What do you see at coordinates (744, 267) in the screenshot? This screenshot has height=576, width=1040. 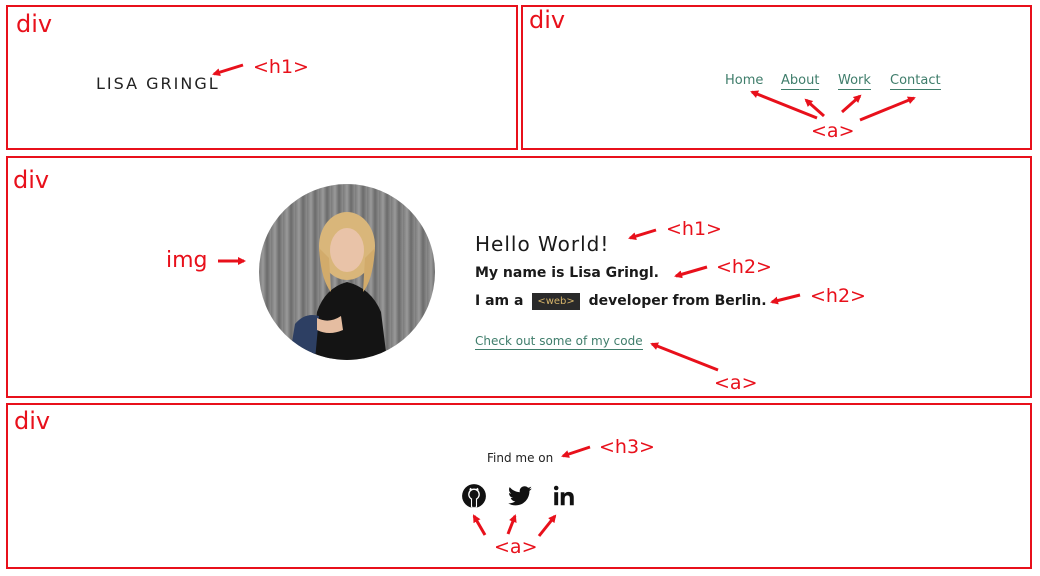 I see `h2-name-tag: <h2>` at bounding box center [744, 267].